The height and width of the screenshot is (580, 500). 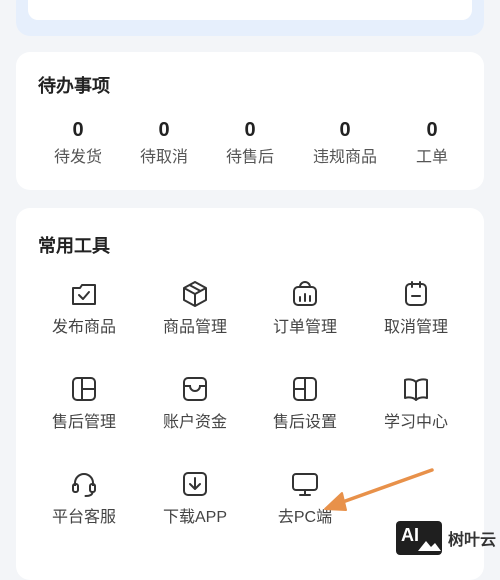 What do you see at coordinates (305, 404) in the screenshot?
I see `tool-after-sale-settings: 售后设置` at bounding box center [305, 404].